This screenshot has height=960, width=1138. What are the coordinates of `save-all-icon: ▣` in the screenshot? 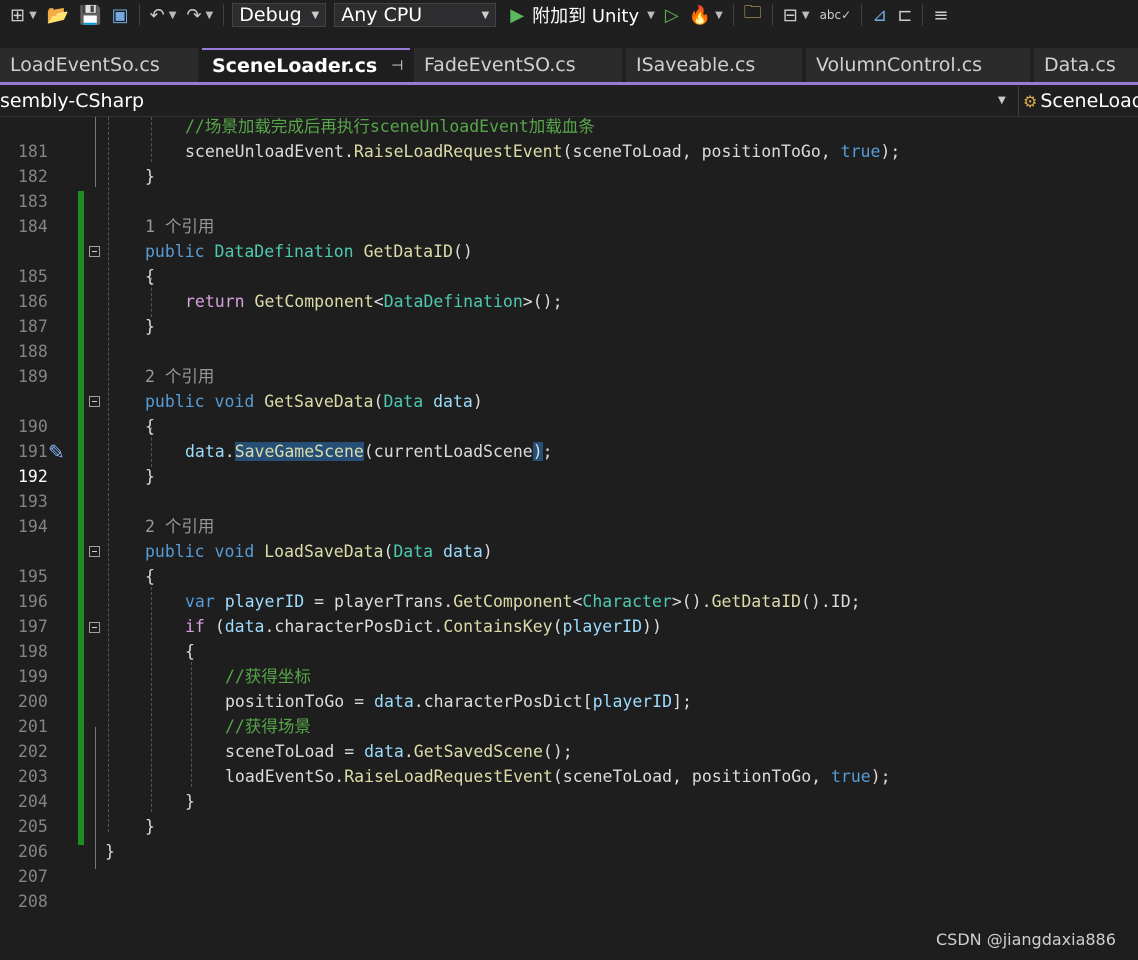 It's located at (120, 15).